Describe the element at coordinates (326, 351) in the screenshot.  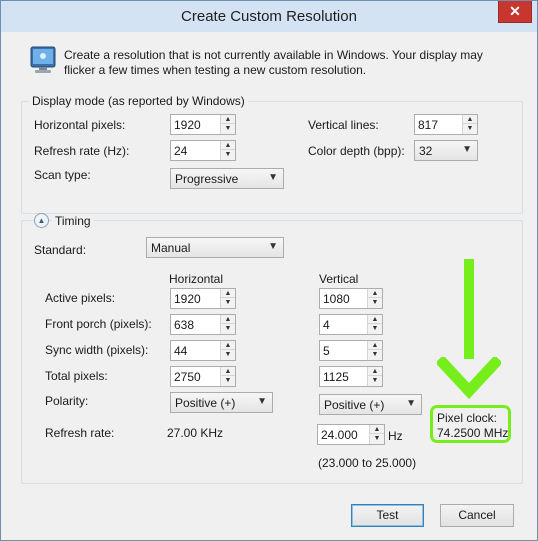
I see `sync-width-v-value: 5` at that location.